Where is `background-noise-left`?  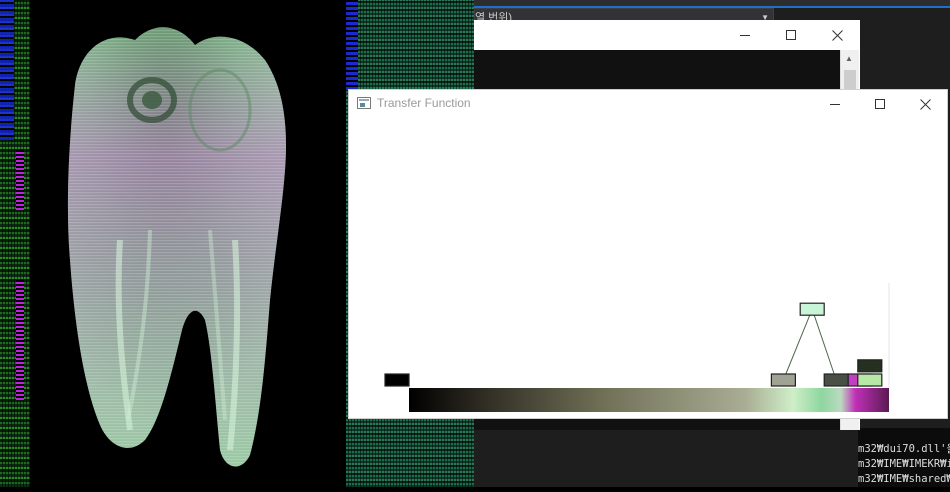 background-noise-left is located at coordinates (15, 243).